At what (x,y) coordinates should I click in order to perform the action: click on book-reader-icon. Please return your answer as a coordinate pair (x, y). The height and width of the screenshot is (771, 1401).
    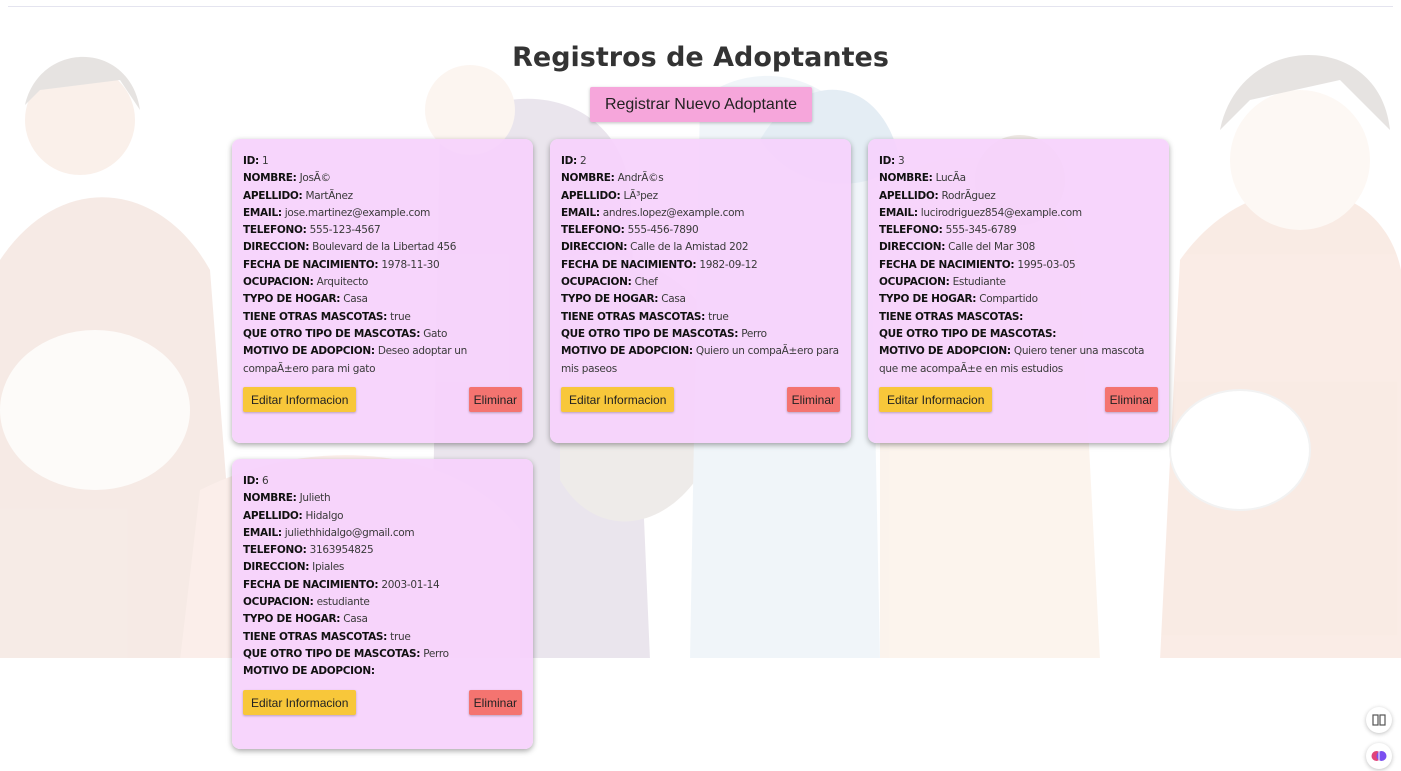
    Looking at the image, I should click on (1379, 720).